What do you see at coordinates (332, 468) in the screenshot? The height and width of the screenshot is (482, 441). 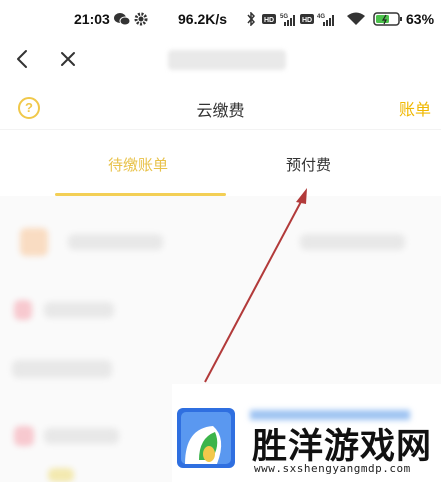 I see `watermark-url: www.sxshengyangmdp.com` at bounding box center [332, 468].